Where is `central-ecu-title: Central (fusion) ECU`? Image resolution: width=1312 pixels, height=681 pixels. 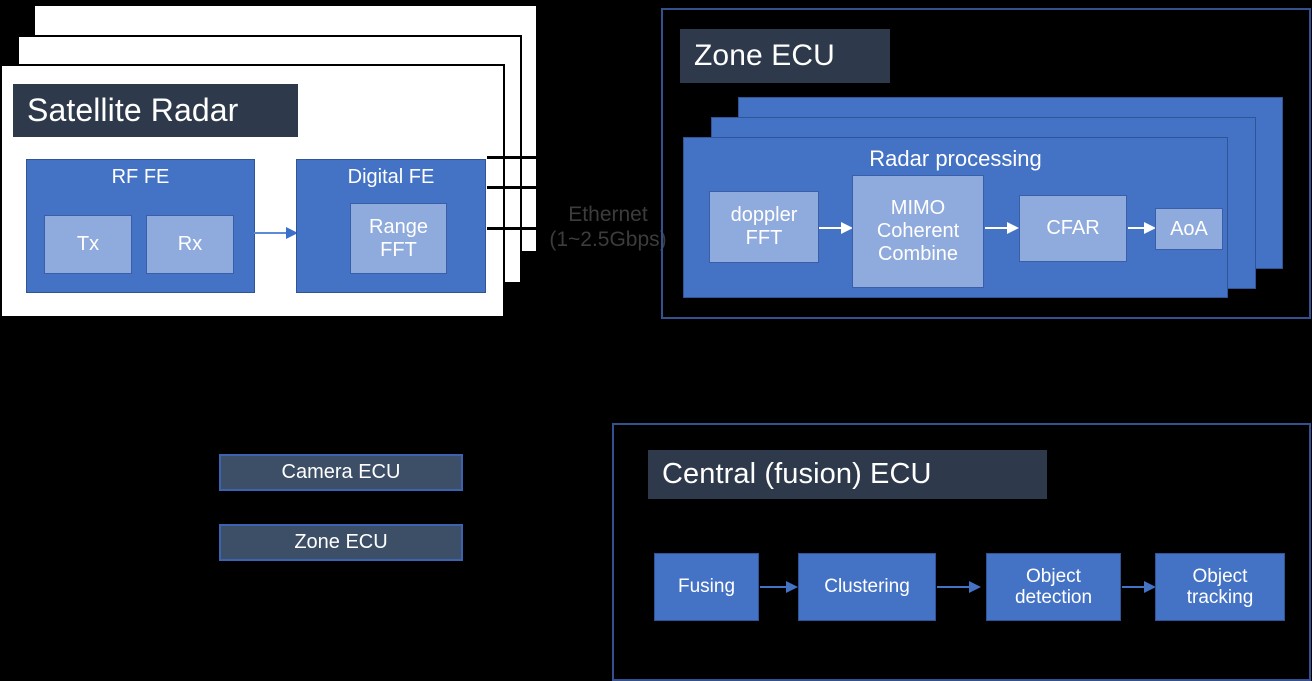
central-ecu-title: Central (fusion) ECU is located at coordinates (797, 474).